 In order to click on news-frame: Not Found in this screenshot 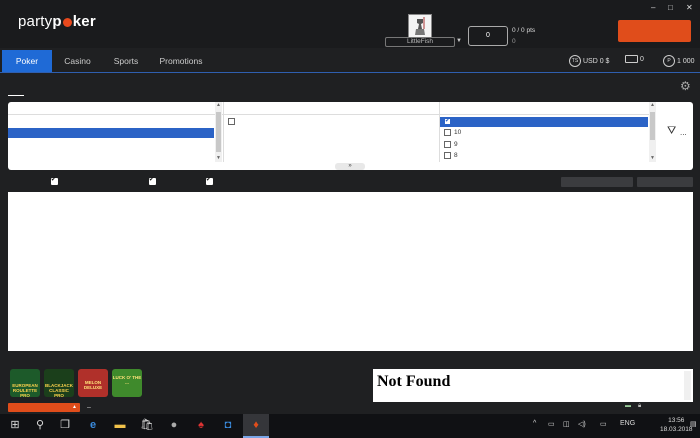, I will do `click(533, 385)`.